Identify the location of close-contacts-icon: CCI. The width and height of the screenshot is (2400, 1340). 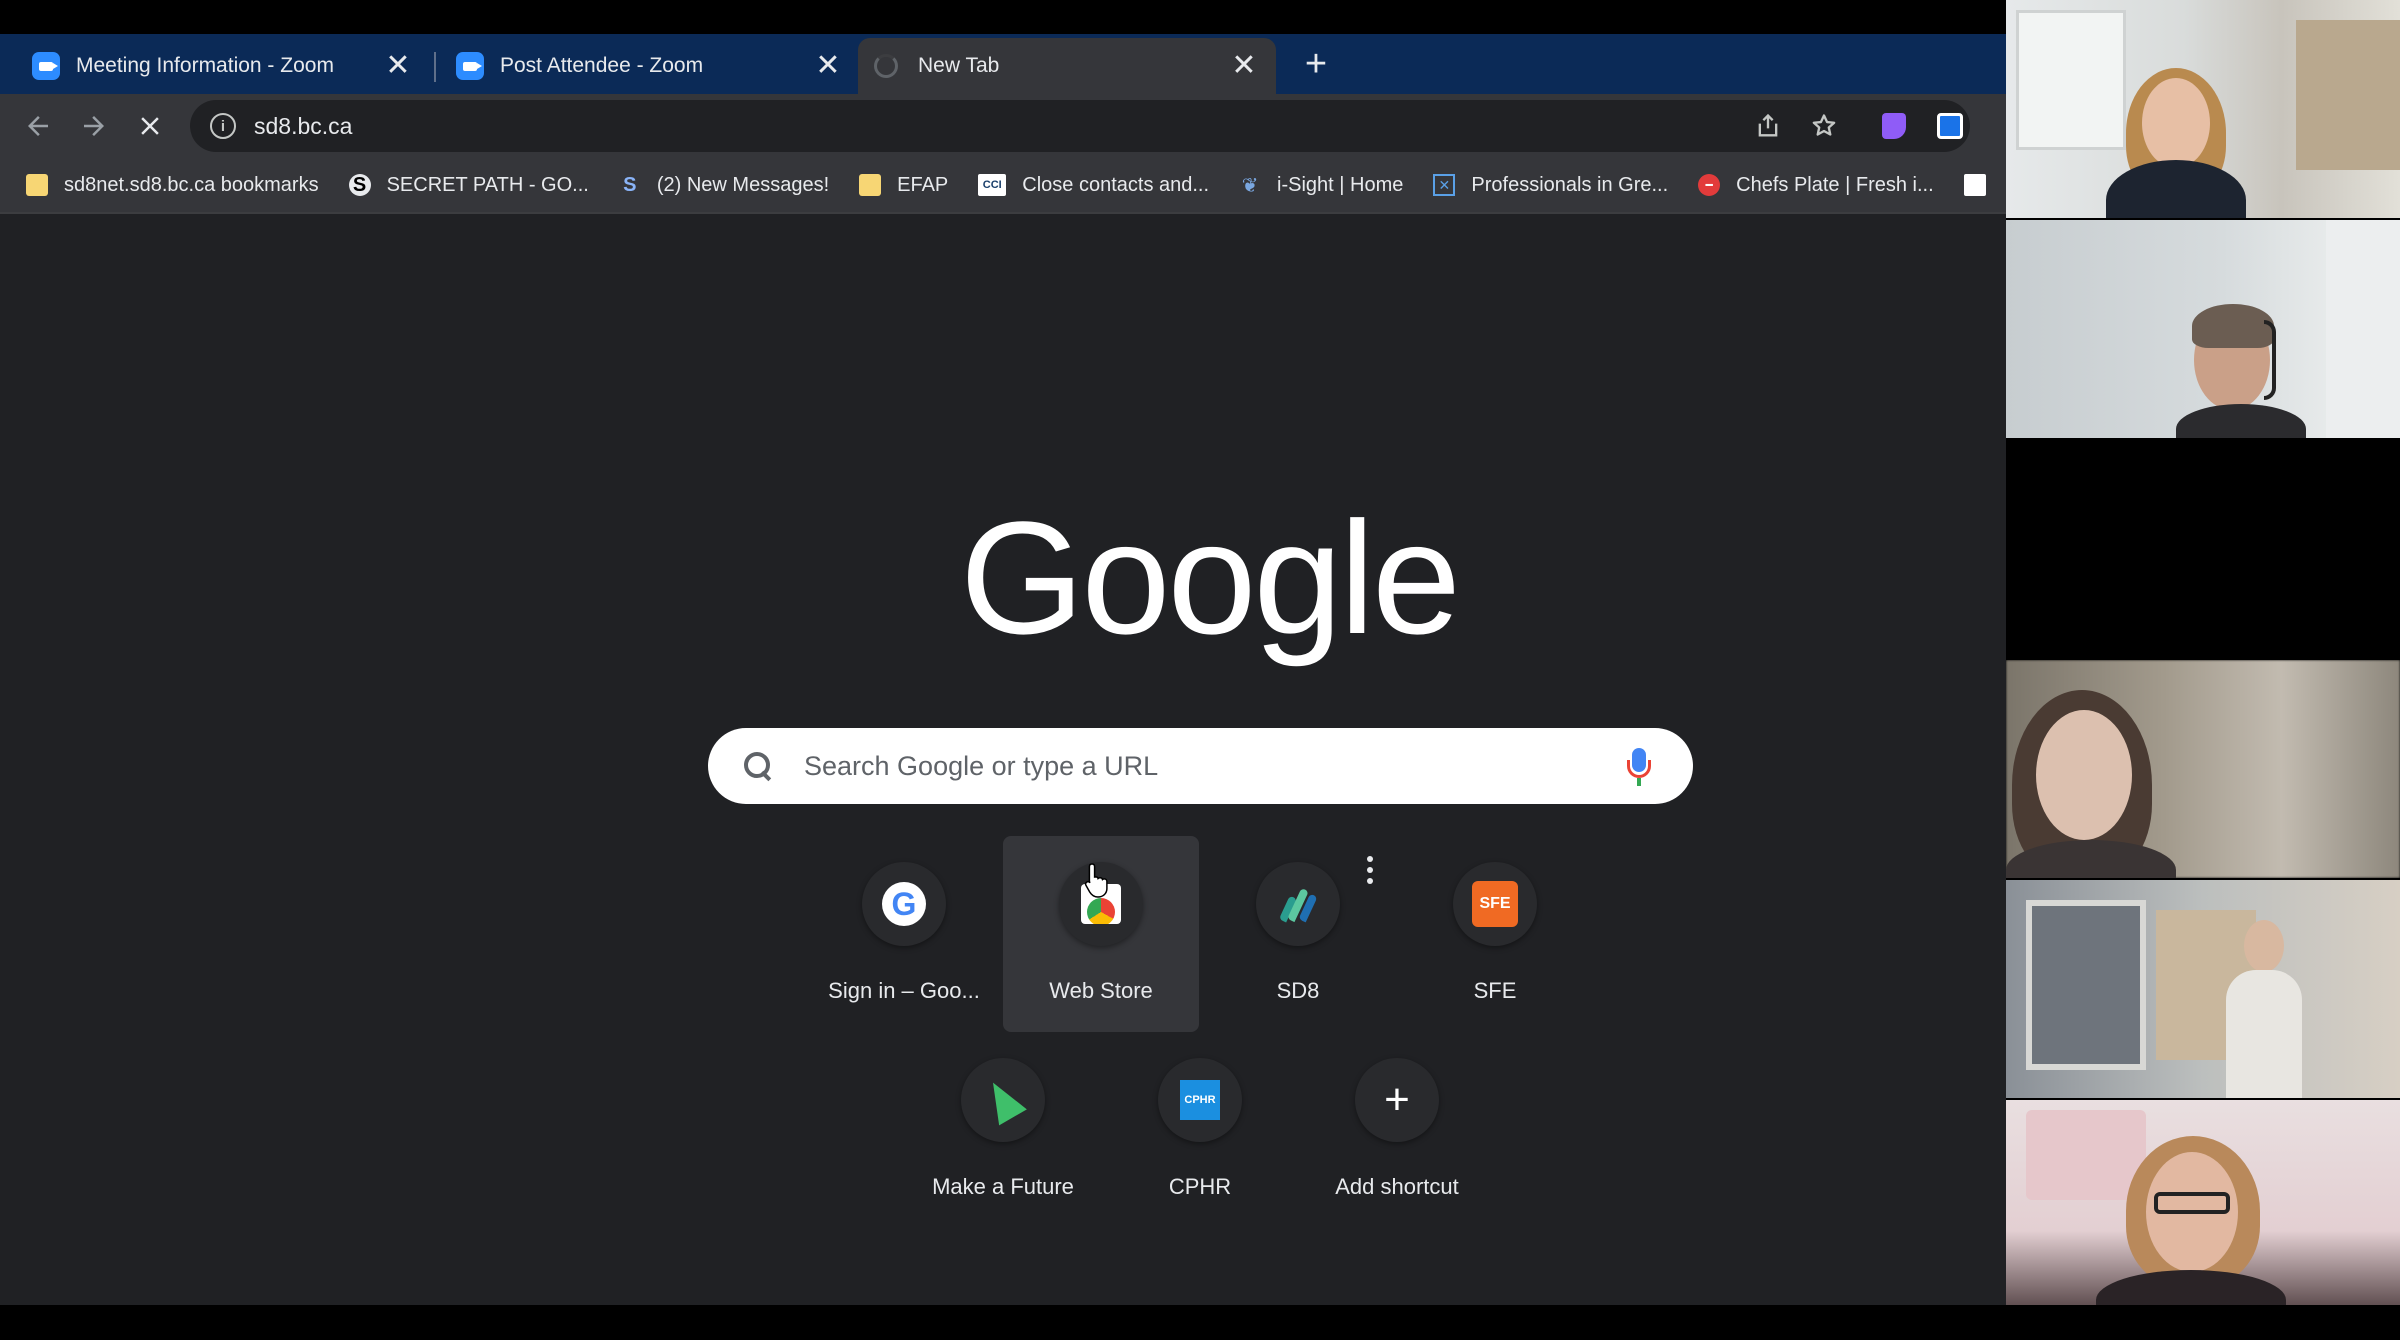
(992, 185).